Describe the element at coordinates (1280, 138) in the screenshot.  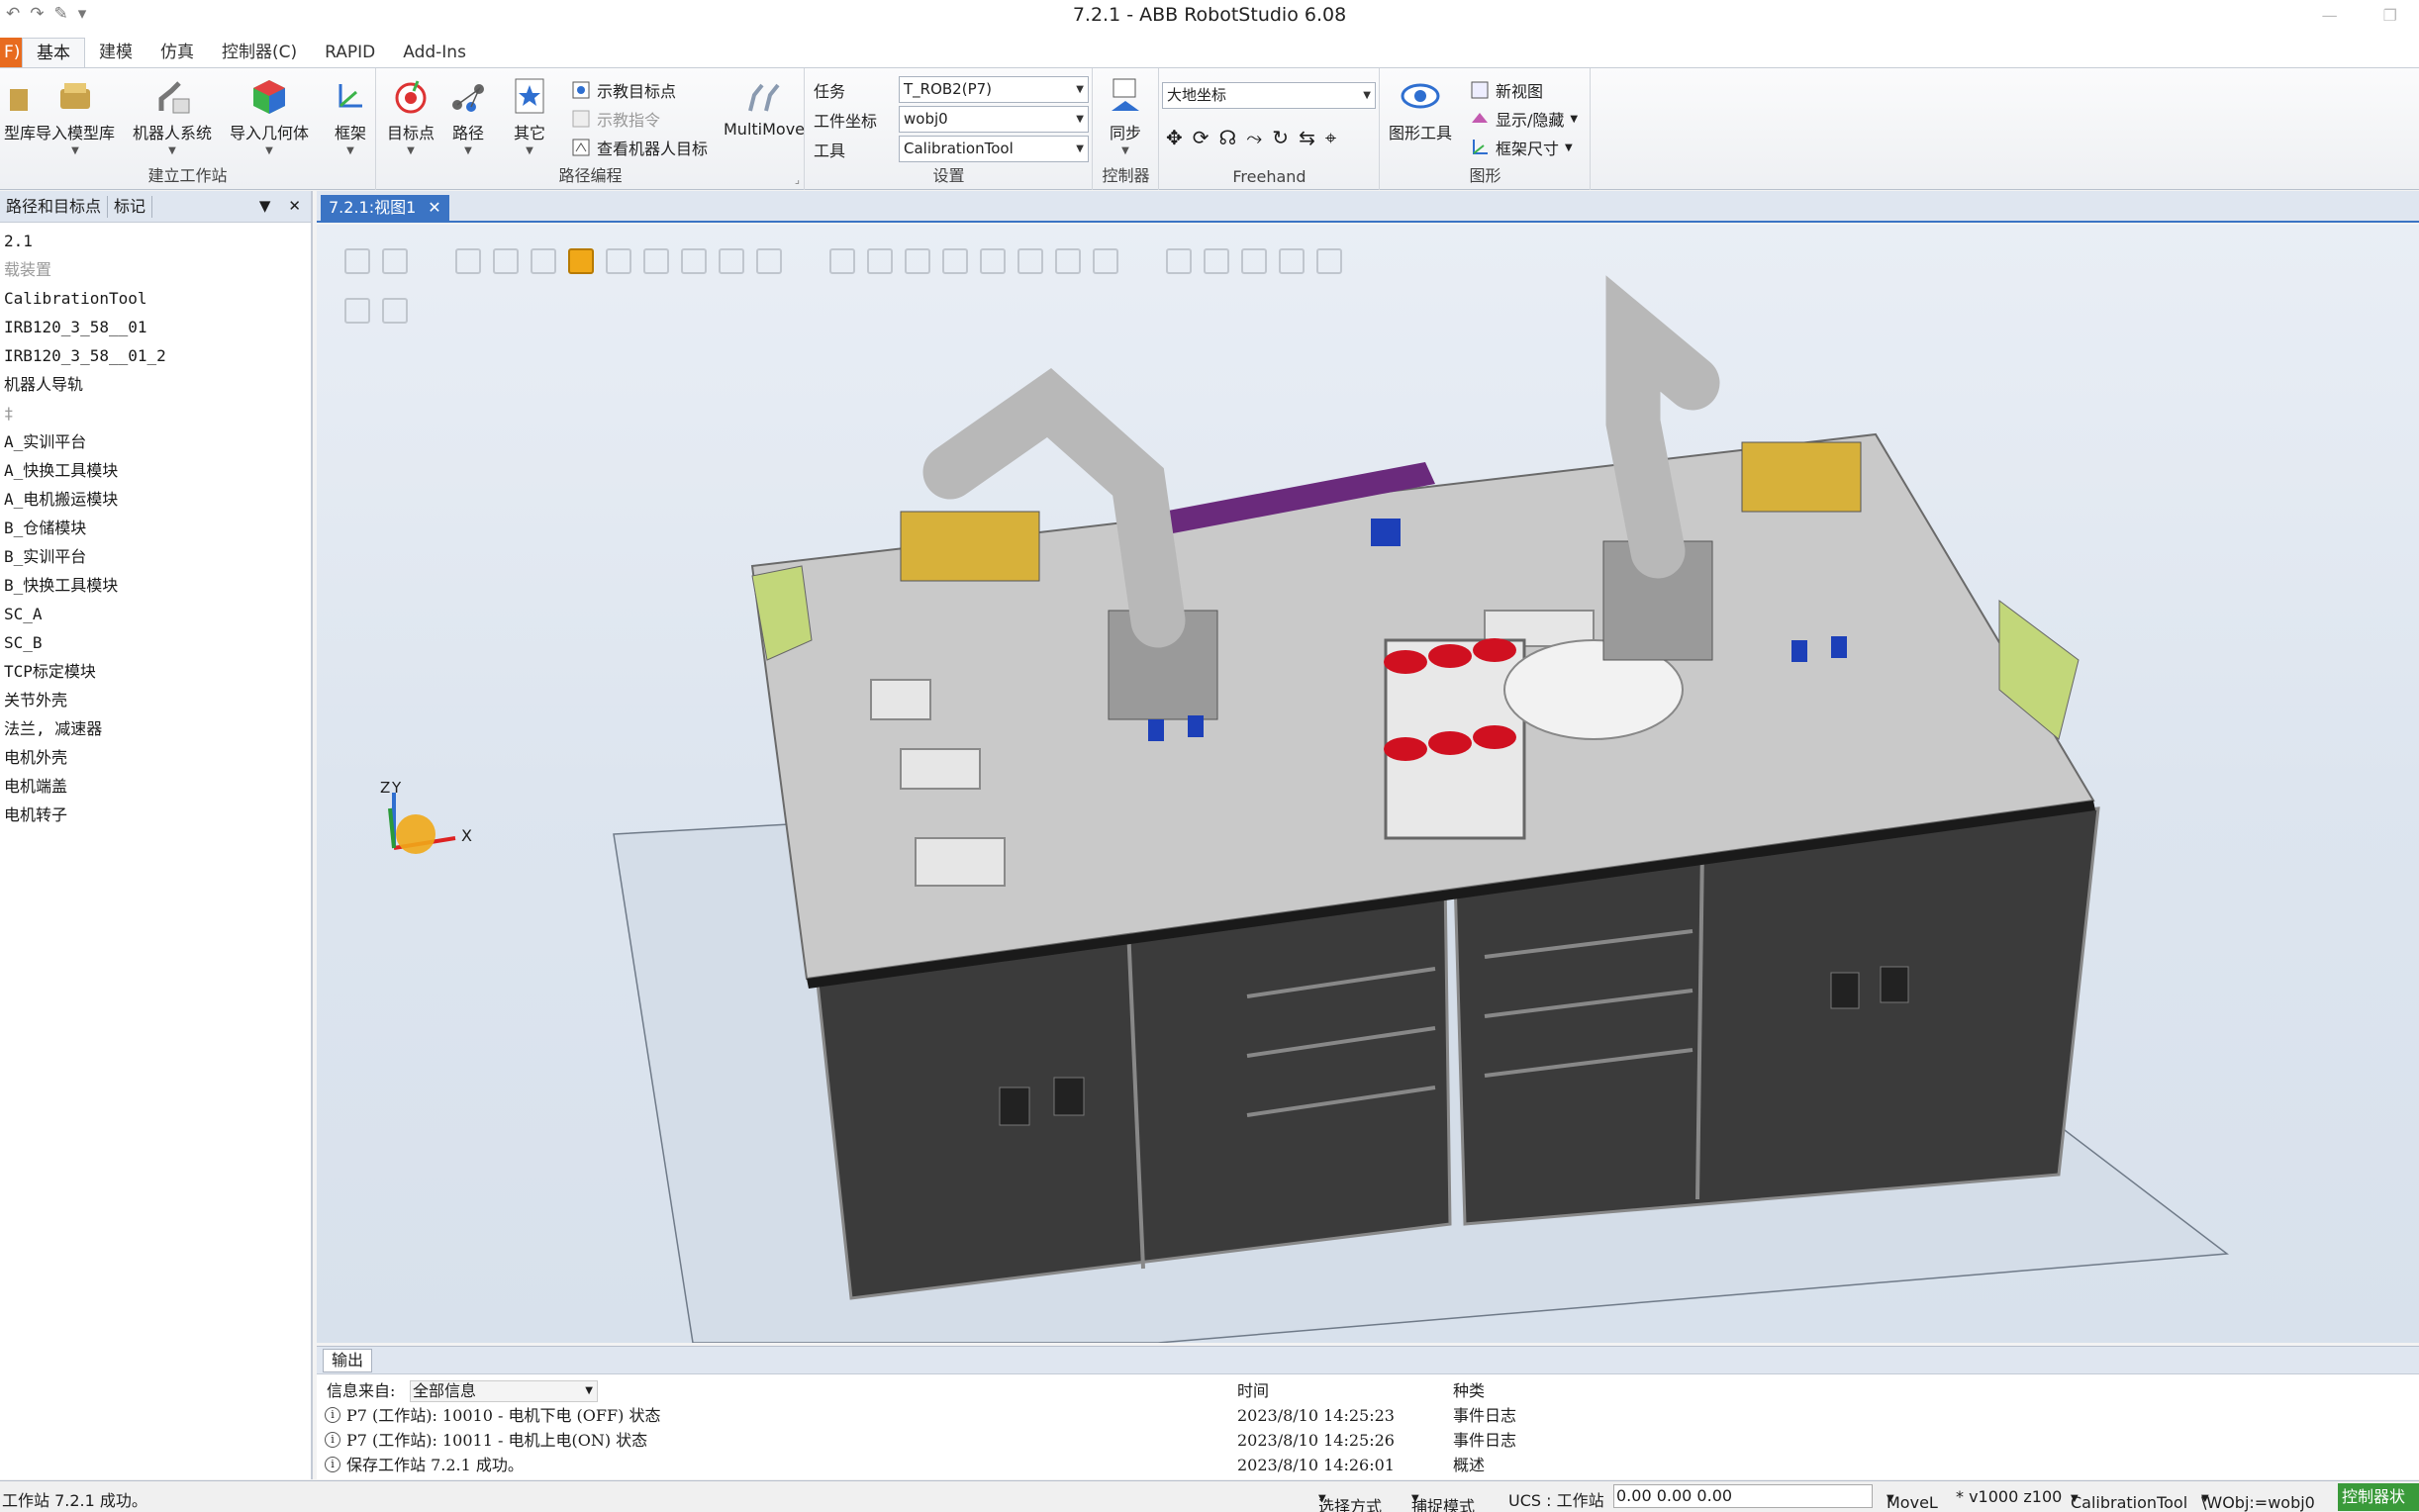
I see `jog-reorient-icon: ↻` at that location.